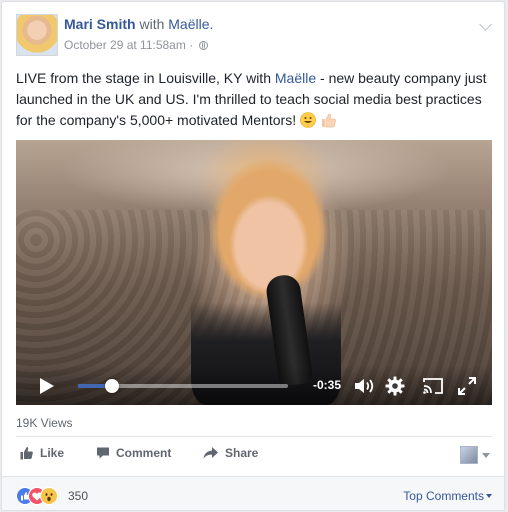 The width and height of the screenshot is (508, 512). Describe the element at coordinates (443, 496) in the screenshot. I see `top-comments-label: Top Comments` at that location.